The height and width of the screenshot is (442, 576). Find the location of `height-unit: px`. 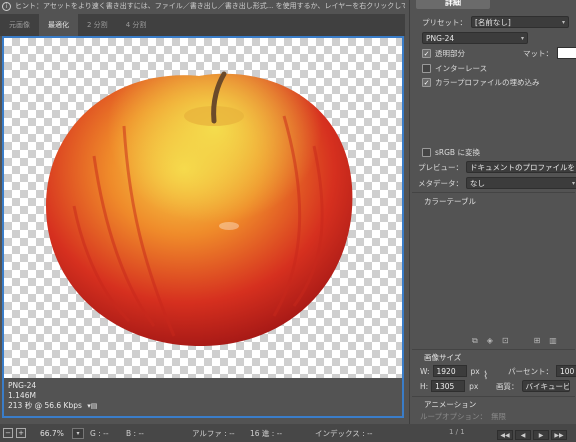

height-unit: px is located at coordinates (474, 386).